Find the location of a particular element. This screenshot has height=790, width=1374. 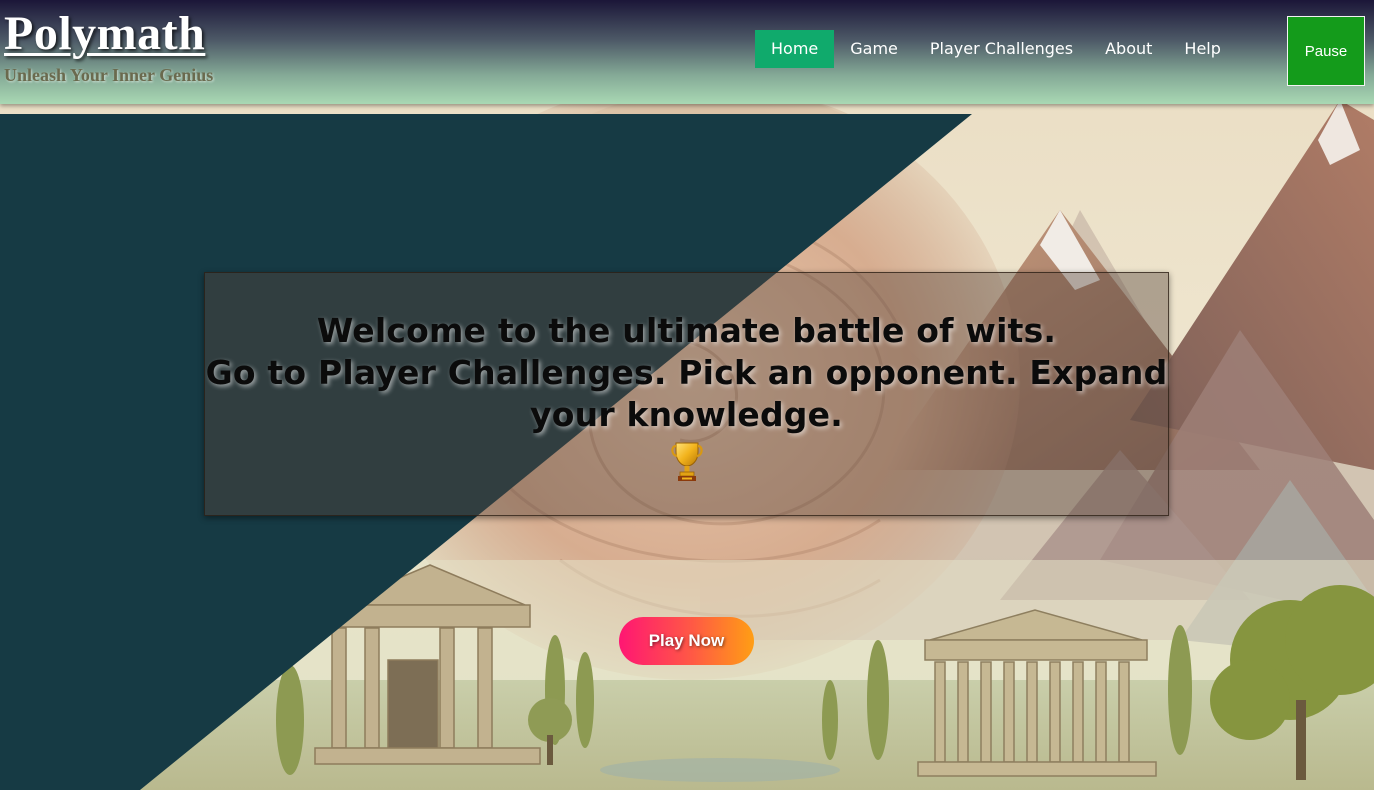

welcome-heading: Welcome to the ultimate battle of wits. is located at coordinates (686, 330).